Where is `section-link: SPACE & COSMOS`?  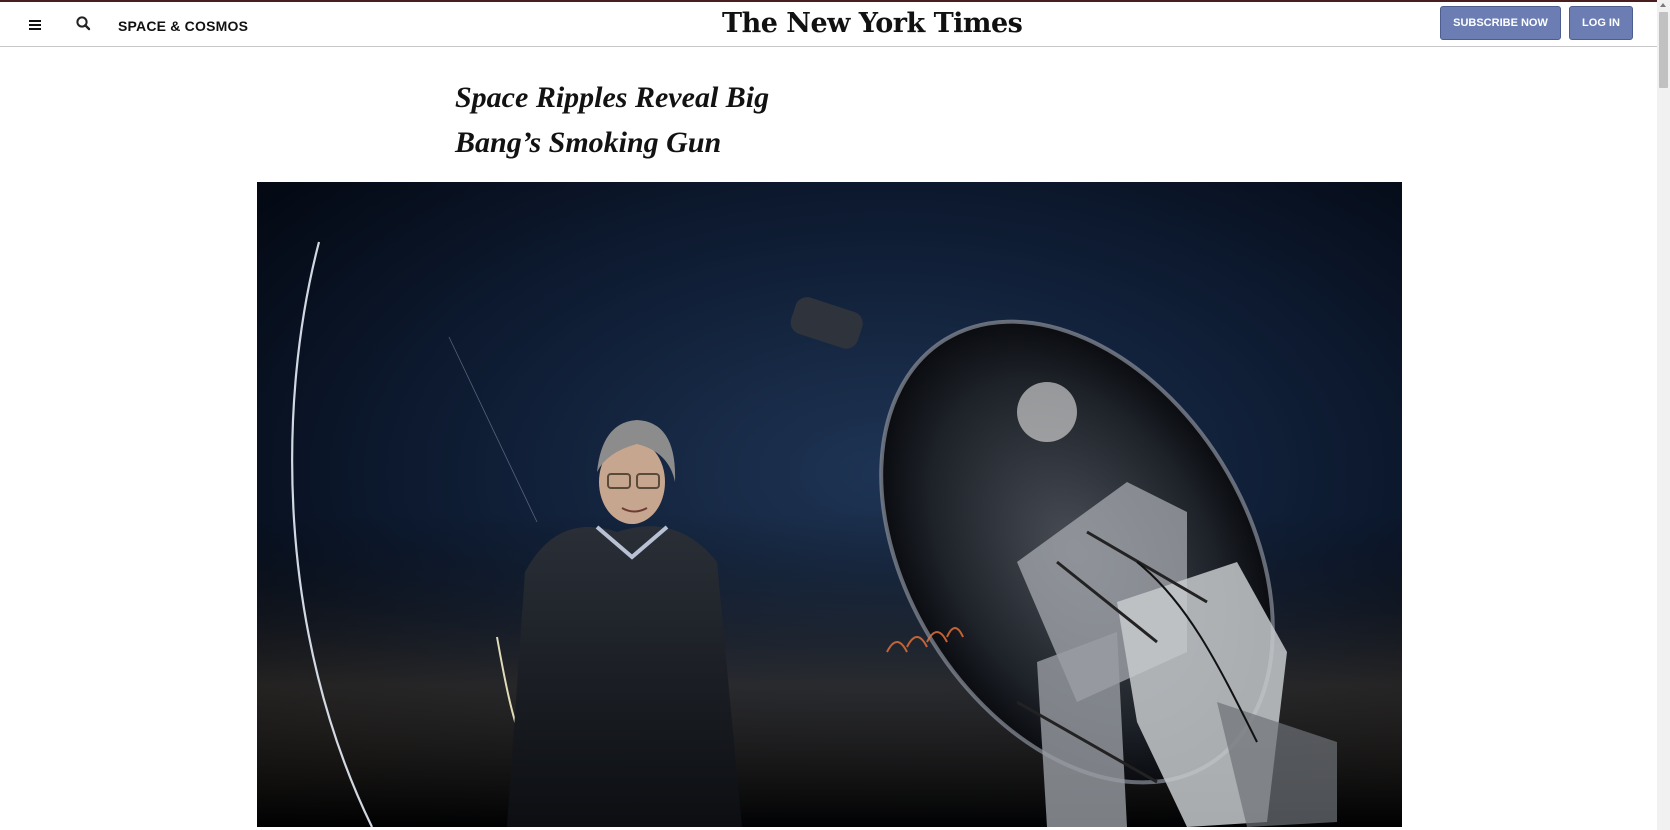 section-link: SPACE & COSMOS is located at coordinates (183, 26).